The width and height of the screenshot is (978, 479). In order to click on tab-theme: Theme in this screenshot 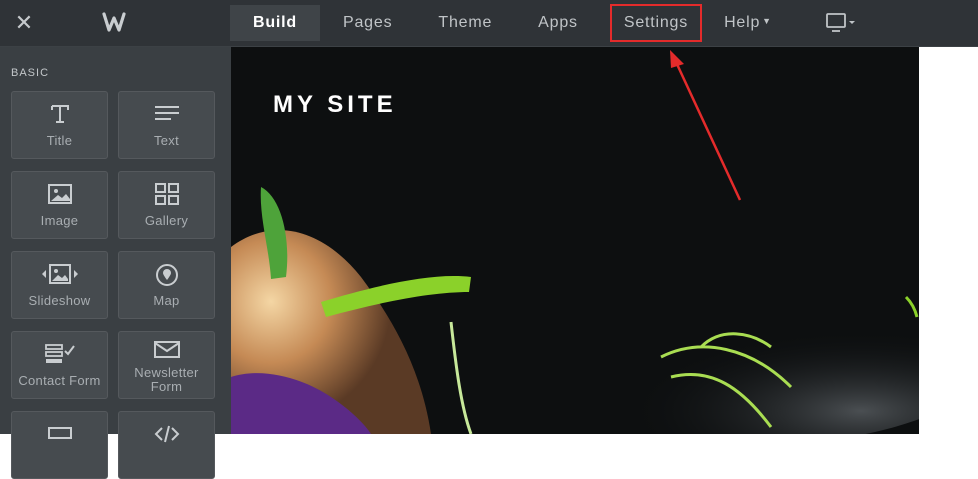, I will do `click(465, 23)`.